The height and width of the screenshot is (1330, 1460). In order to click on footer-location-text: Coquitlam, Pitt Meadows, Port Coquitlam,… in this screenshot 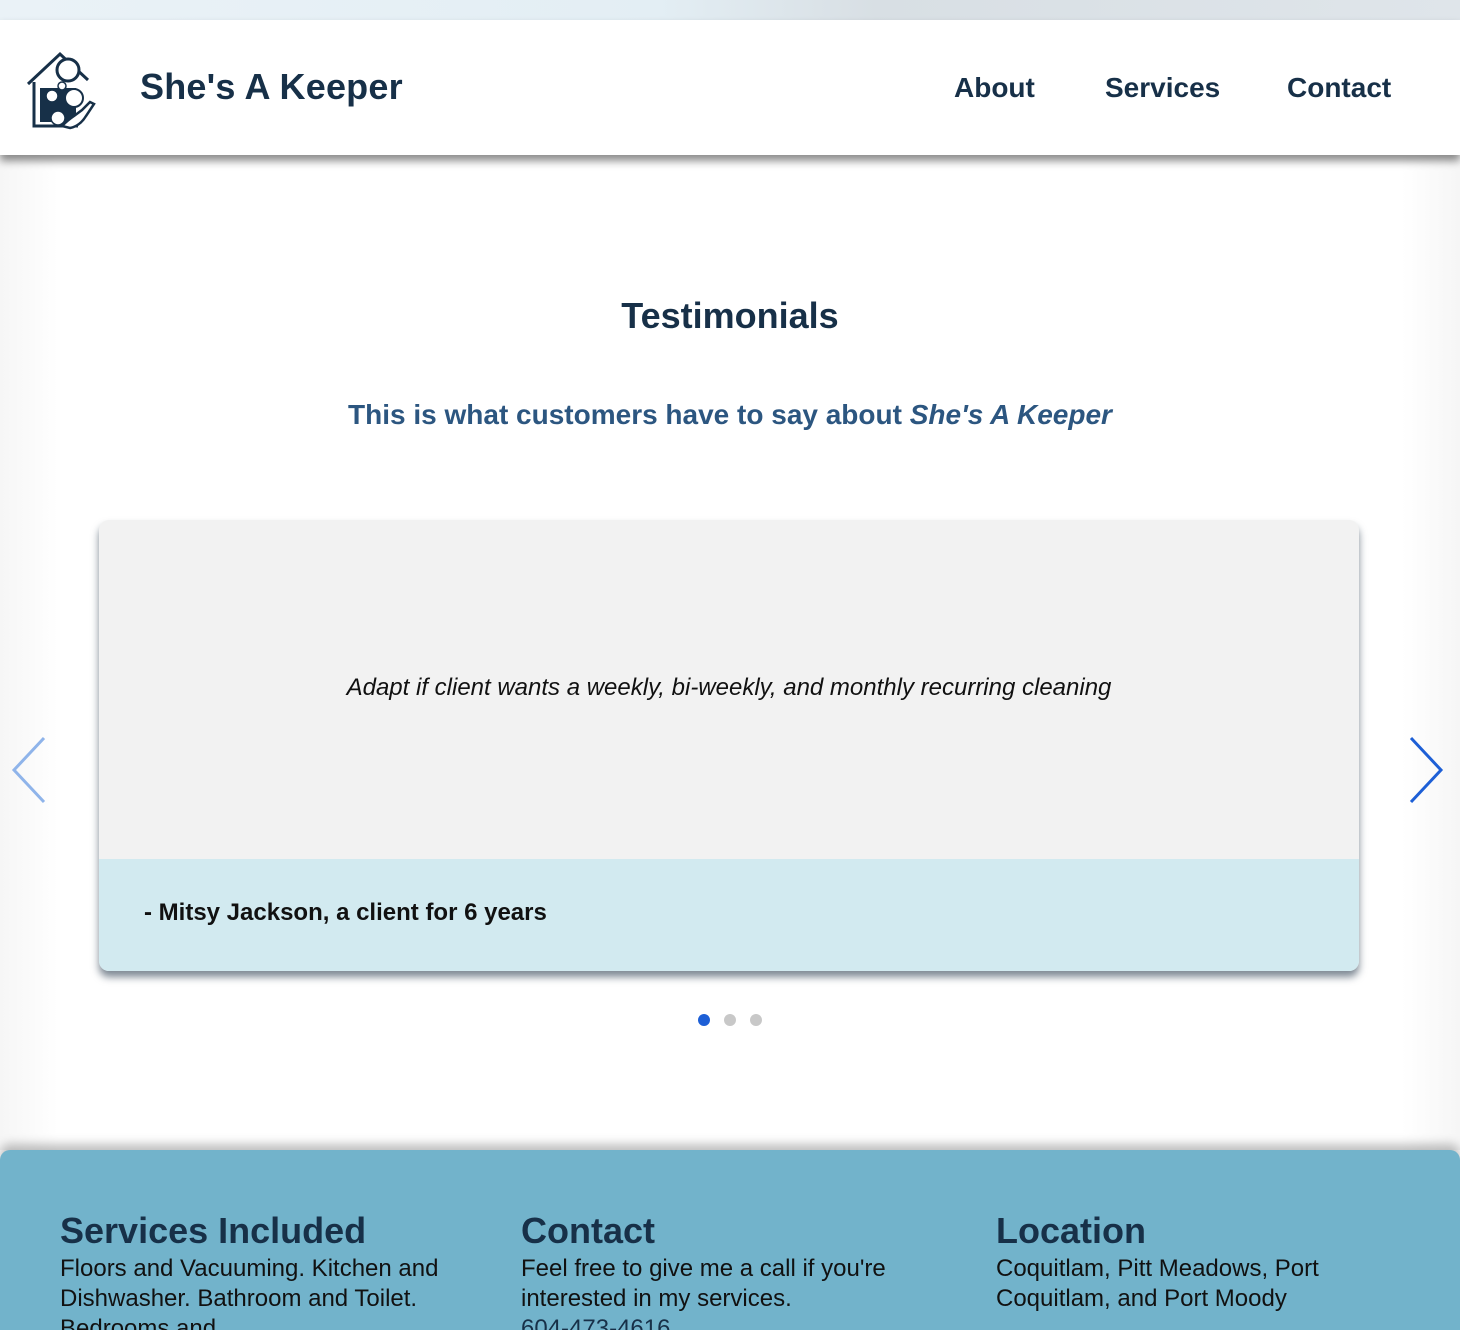, I will do `click(1157, 1283)`.